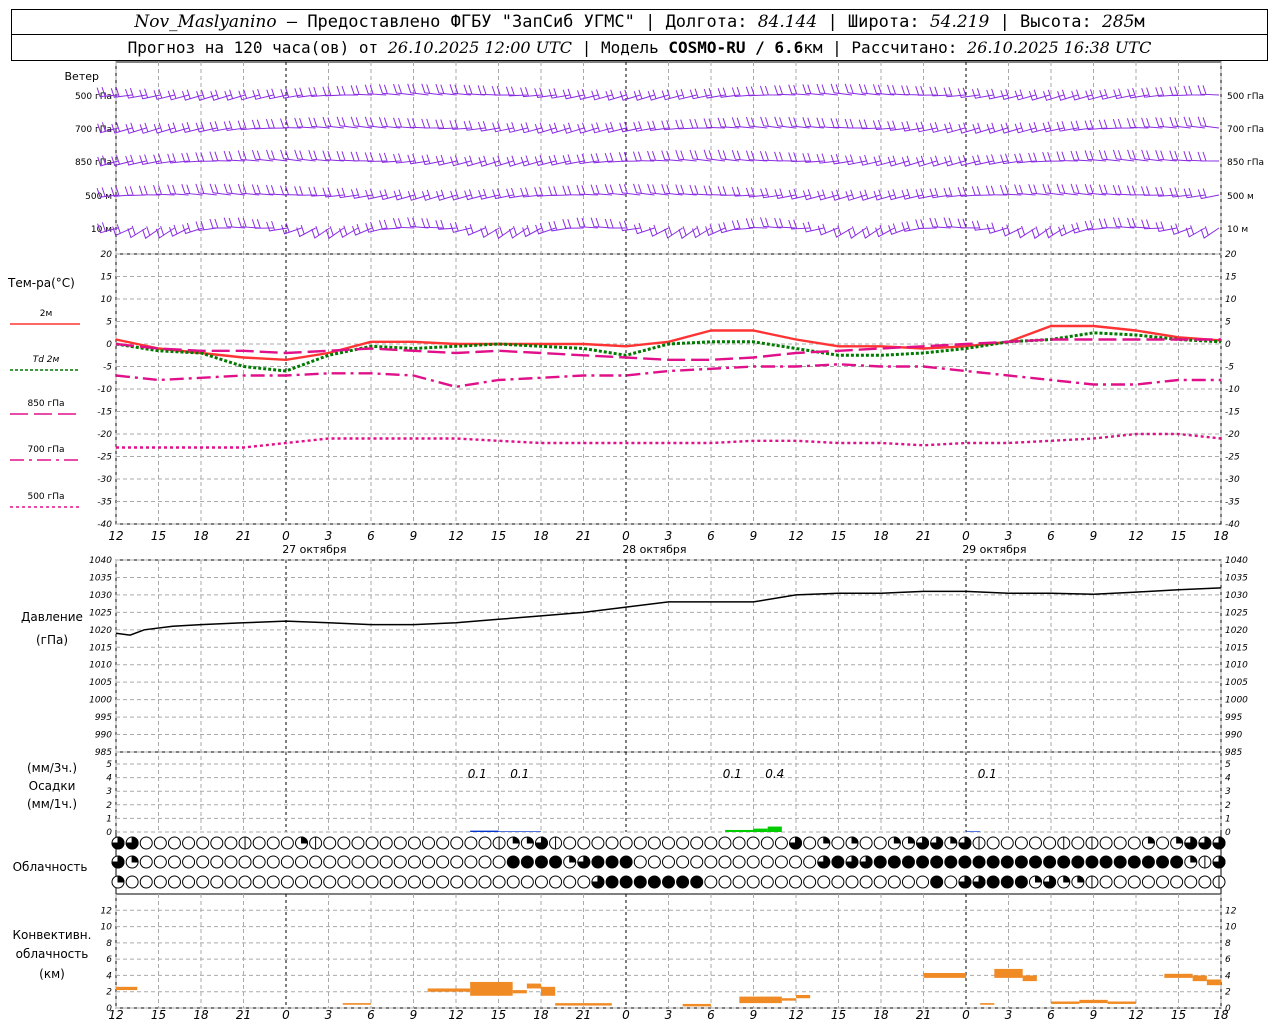 The image size is (1280, 1024). I want to click on time-tick-label-bottom: 21, so click(243, 1015).